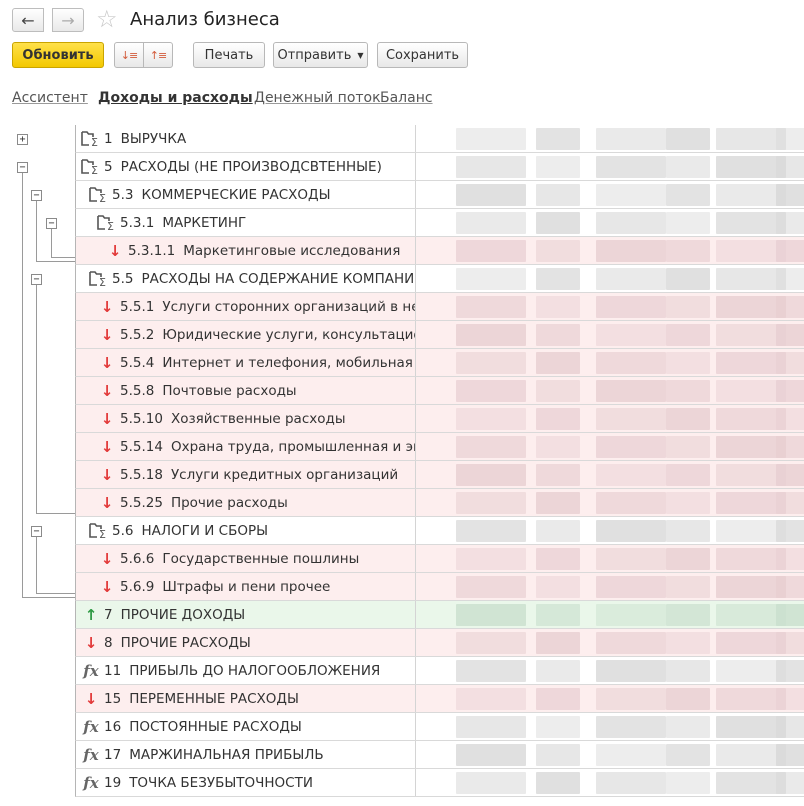 Image resolution: width=804 pixels, height=806 pixels. I want to click on table-row: fx 17 МАРЖИНАЛЬНАЯ ПРИБЫЛЬ, so click(439, 755).